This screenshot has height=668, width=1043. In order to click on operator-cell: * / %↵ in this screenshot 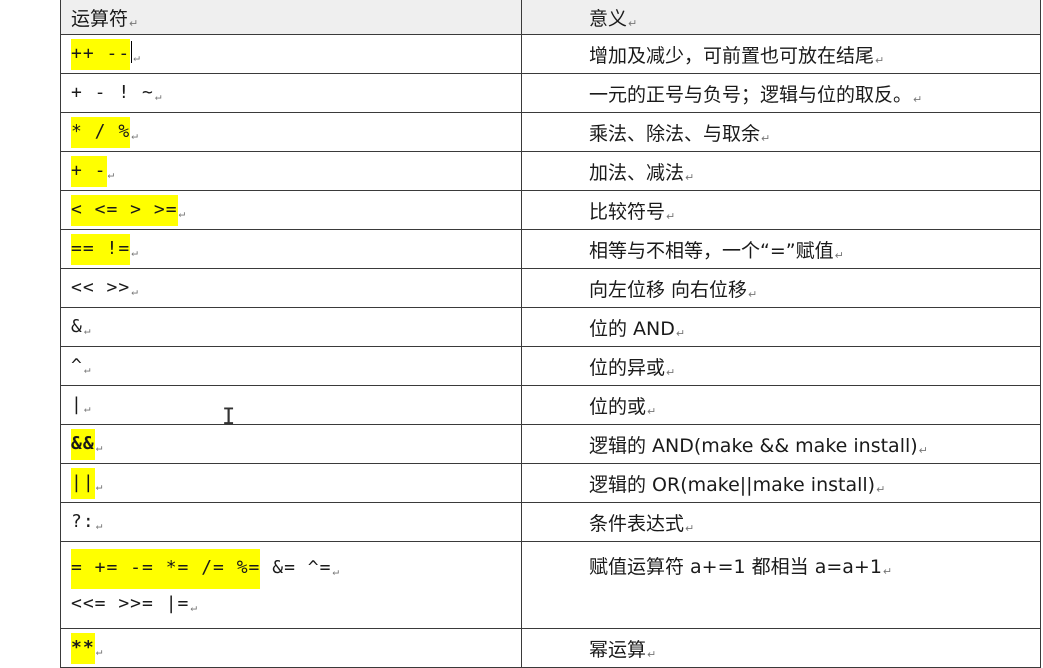, I will do `click(291, 132)`.